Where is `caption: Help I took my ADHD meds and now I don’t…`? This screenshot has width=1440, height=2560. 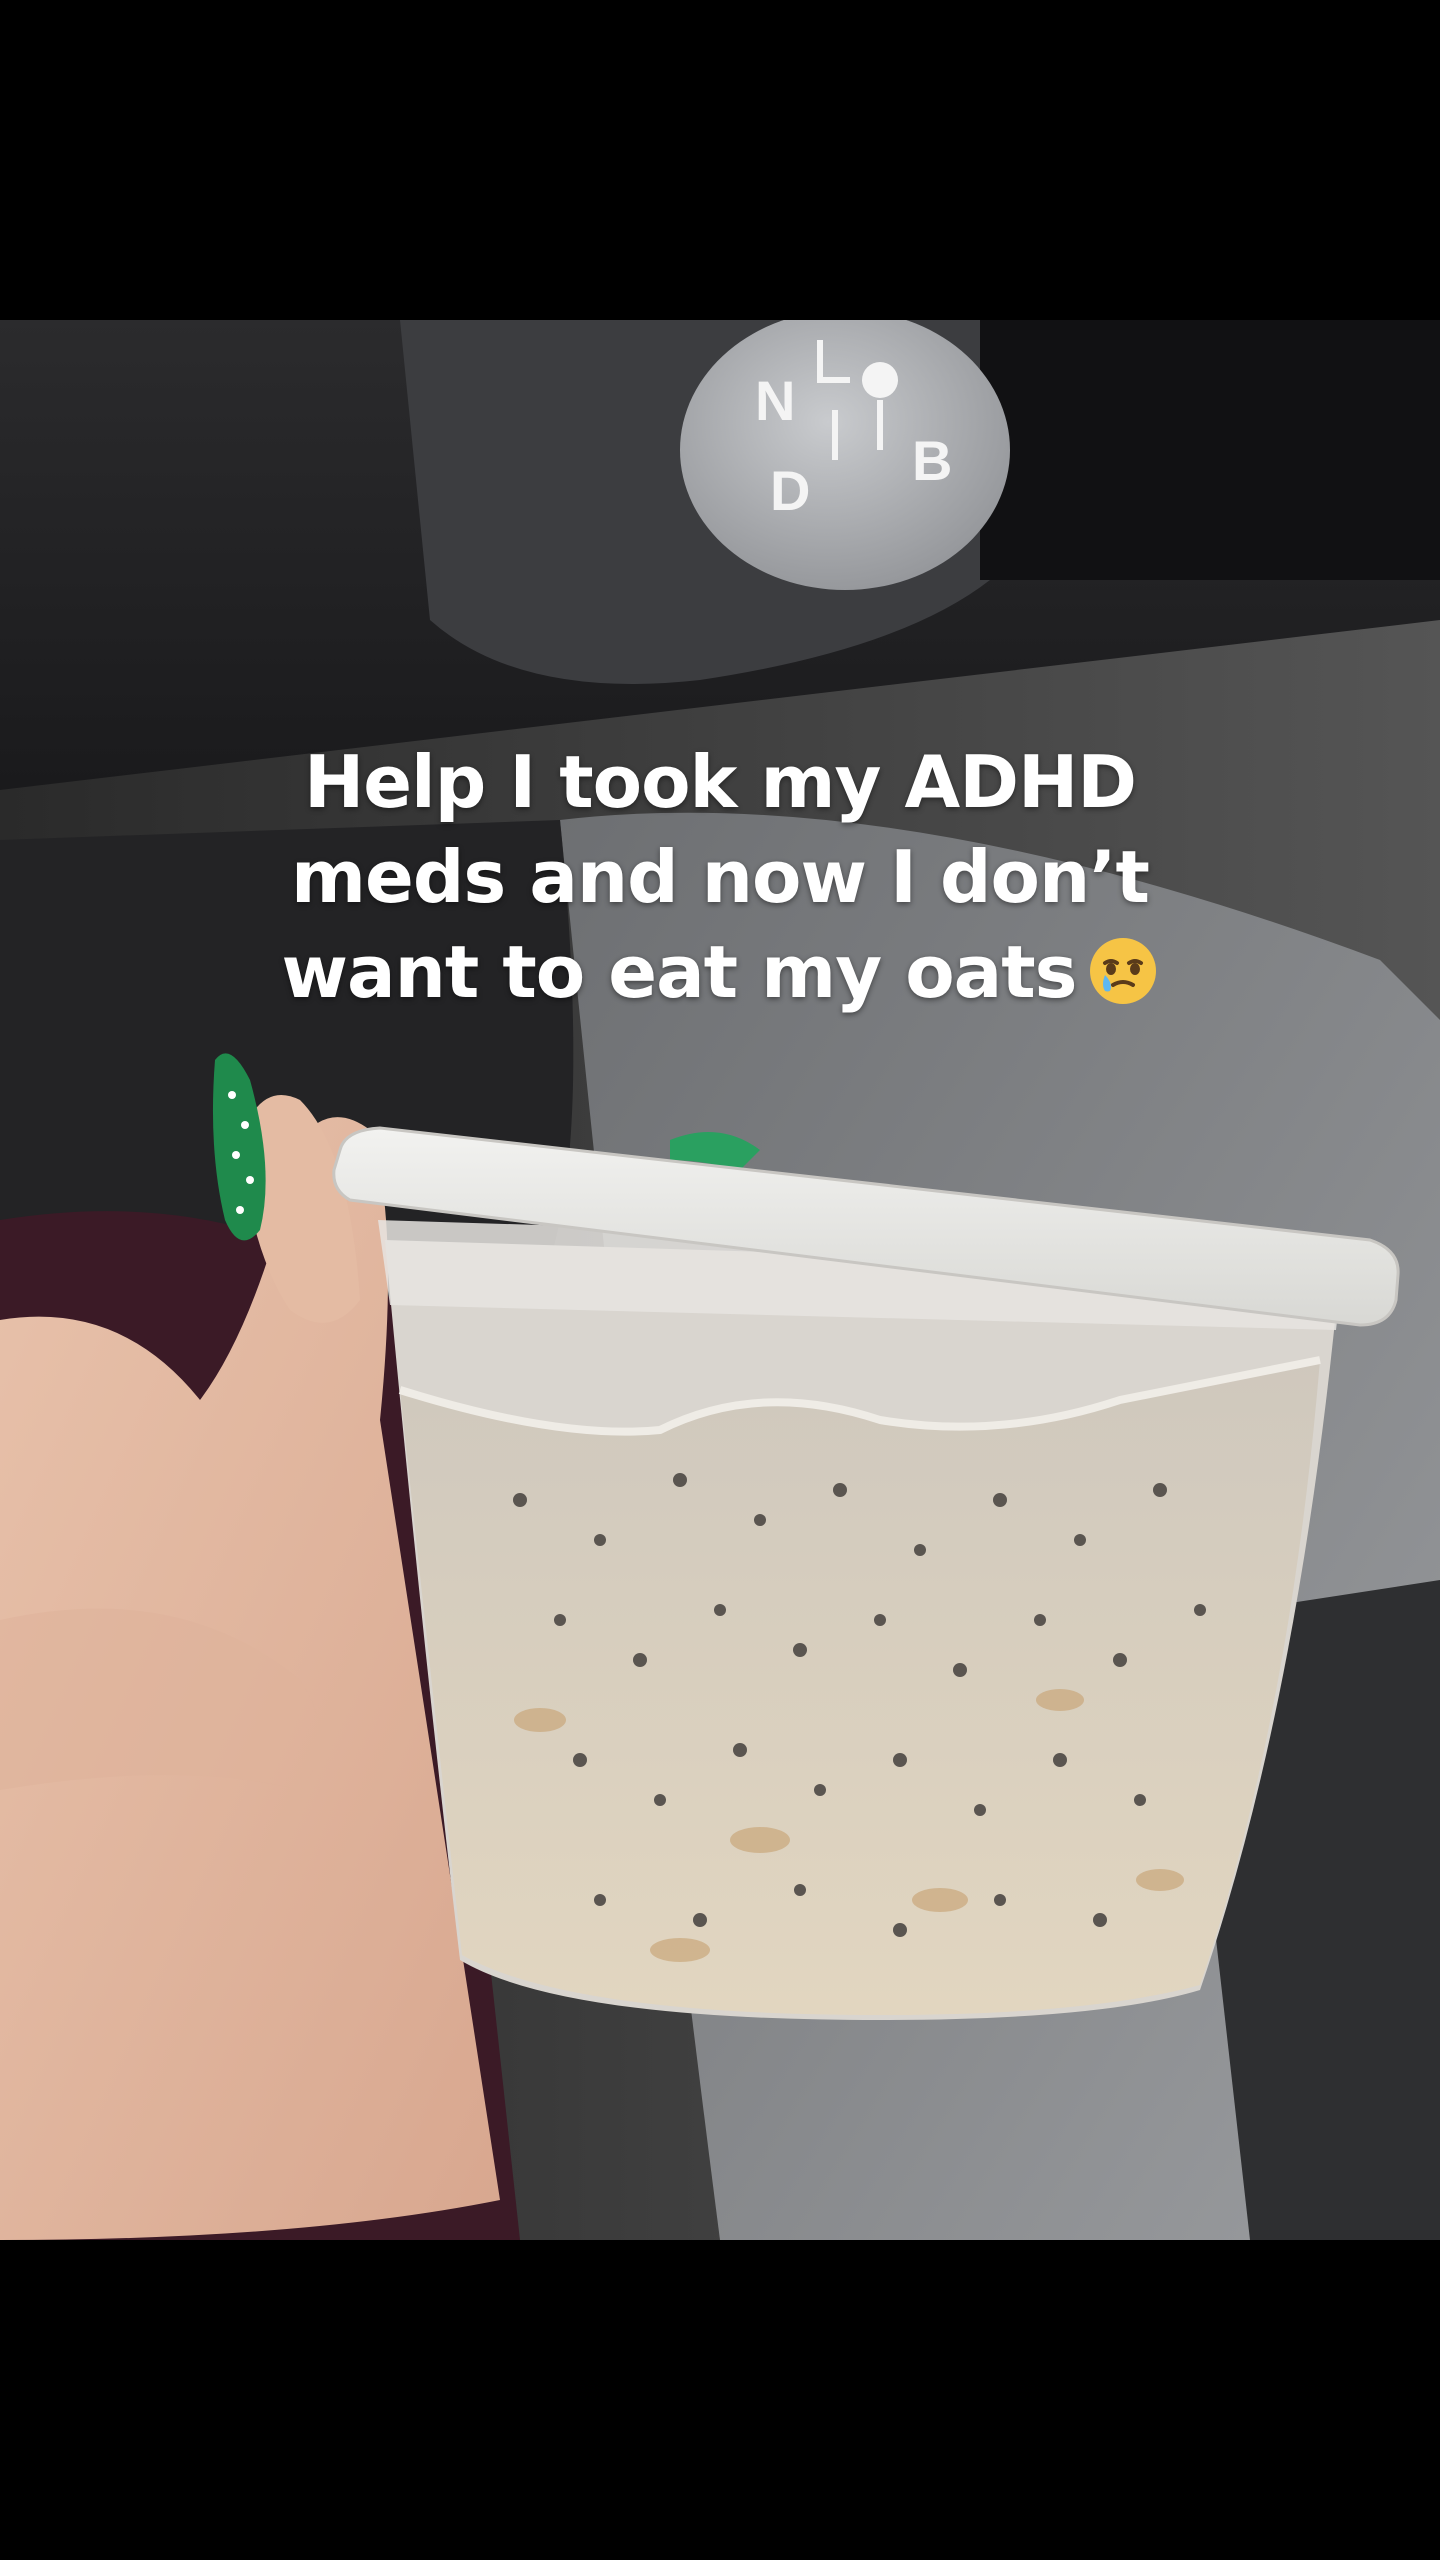
caption: Help I took my ADHD meds and now I don’t… is located at coordinates (720, 877).